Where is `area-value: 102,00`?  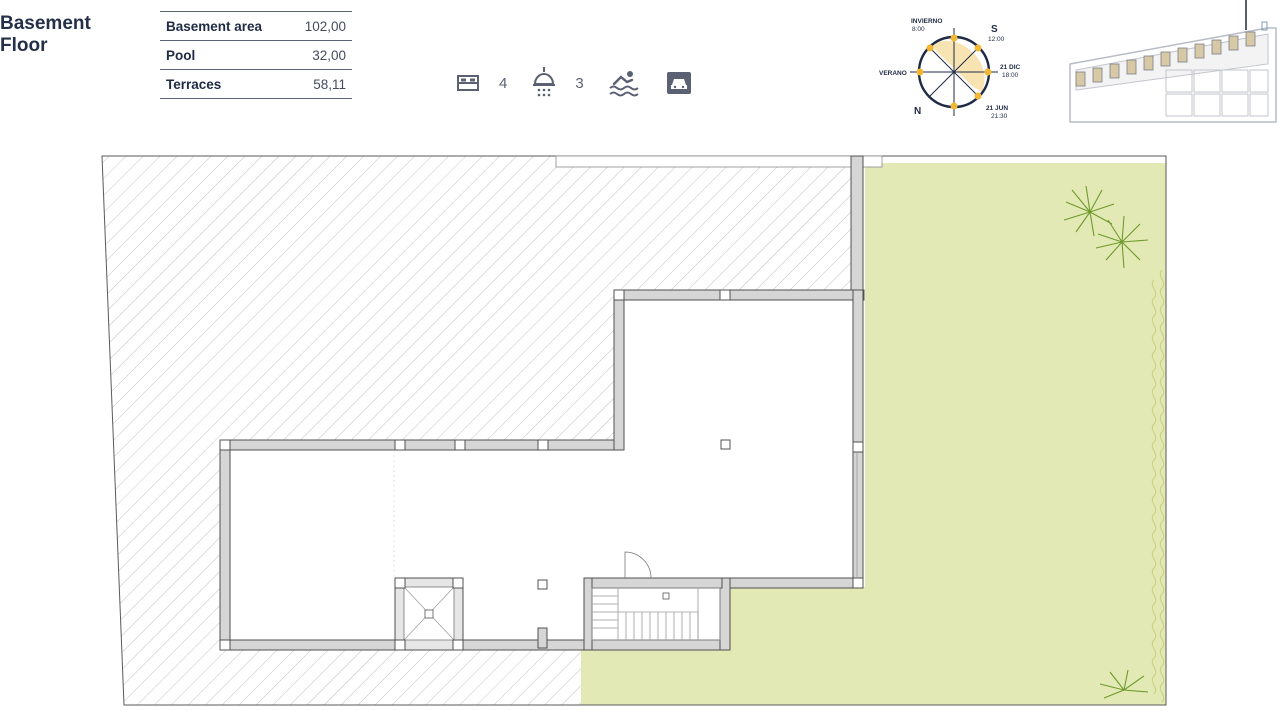
area-value: 102,00 is located at coordinates (320, 26).